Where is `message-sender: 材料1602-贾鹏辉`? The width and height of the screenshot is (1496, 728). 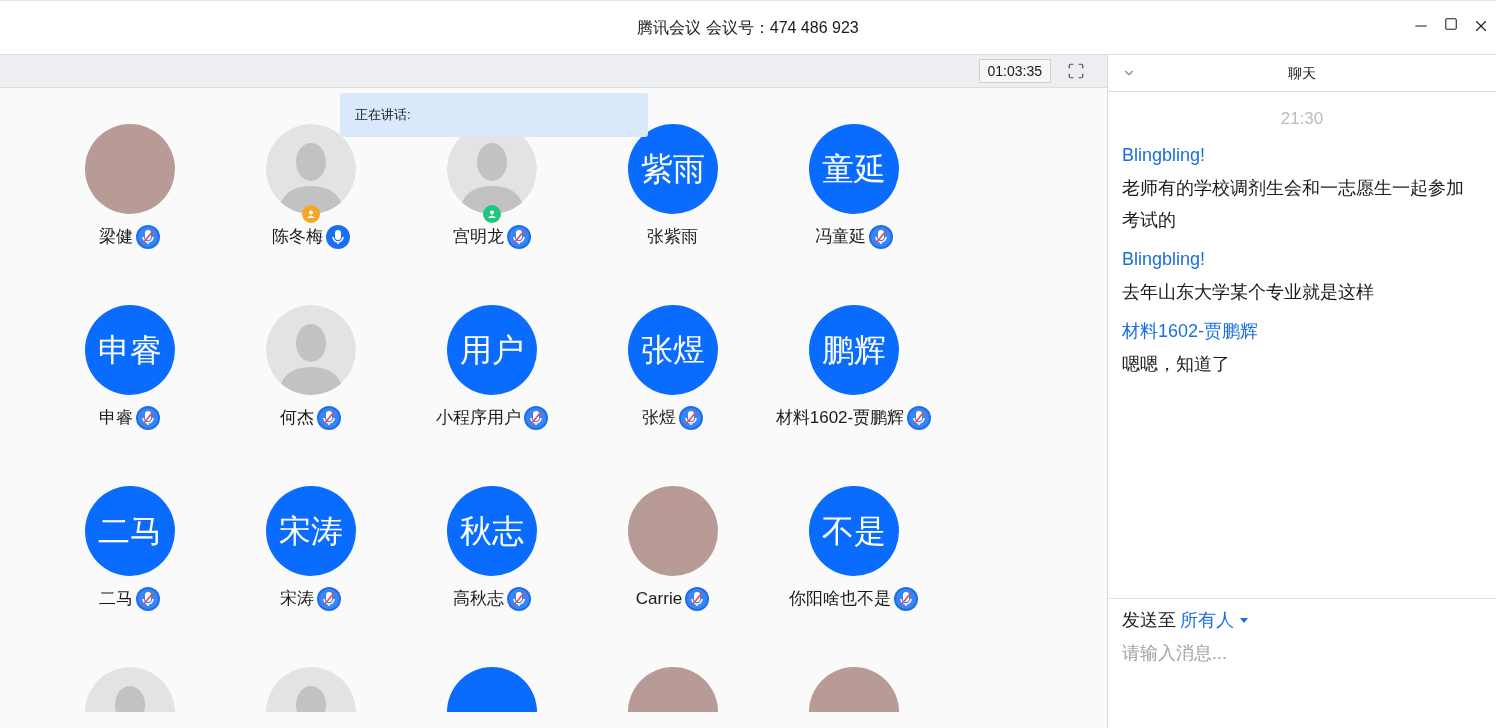 message-sender: 材料1602-贾鹏辉 is located at coordinates (1191, 331).